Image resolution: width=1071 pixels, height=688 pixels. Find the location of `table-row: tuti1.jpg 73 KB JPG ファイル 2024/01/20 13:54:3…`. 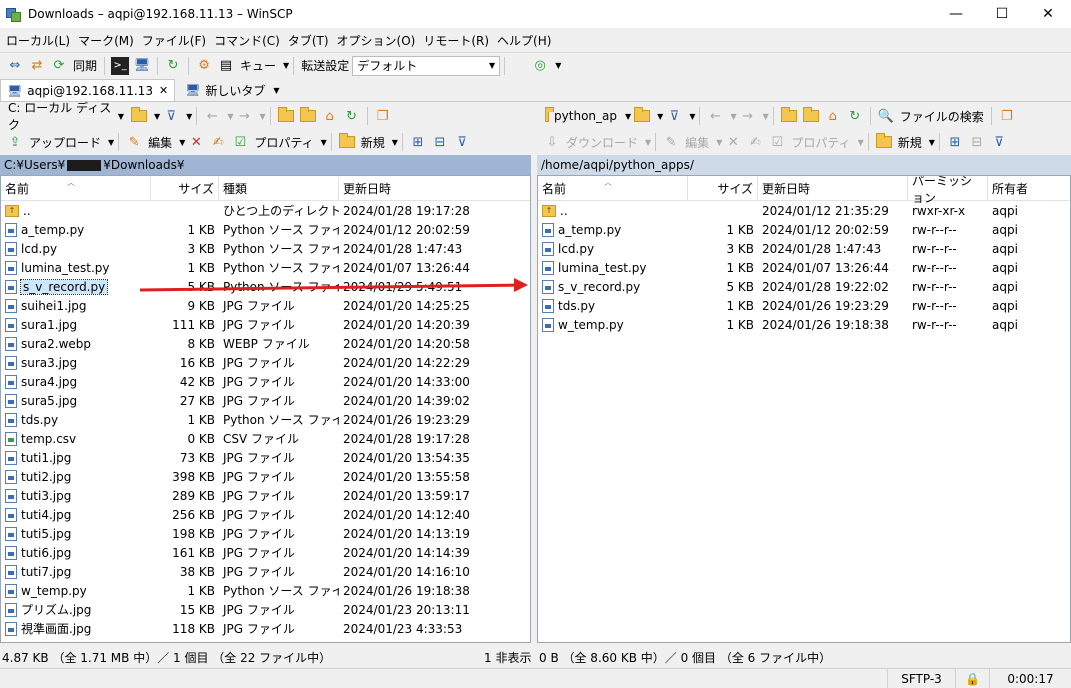

table-row: tuti1.jpg 73 KB JPG ファイル 2024/01/20 13:54:3… is located at coordinates (265, 457).